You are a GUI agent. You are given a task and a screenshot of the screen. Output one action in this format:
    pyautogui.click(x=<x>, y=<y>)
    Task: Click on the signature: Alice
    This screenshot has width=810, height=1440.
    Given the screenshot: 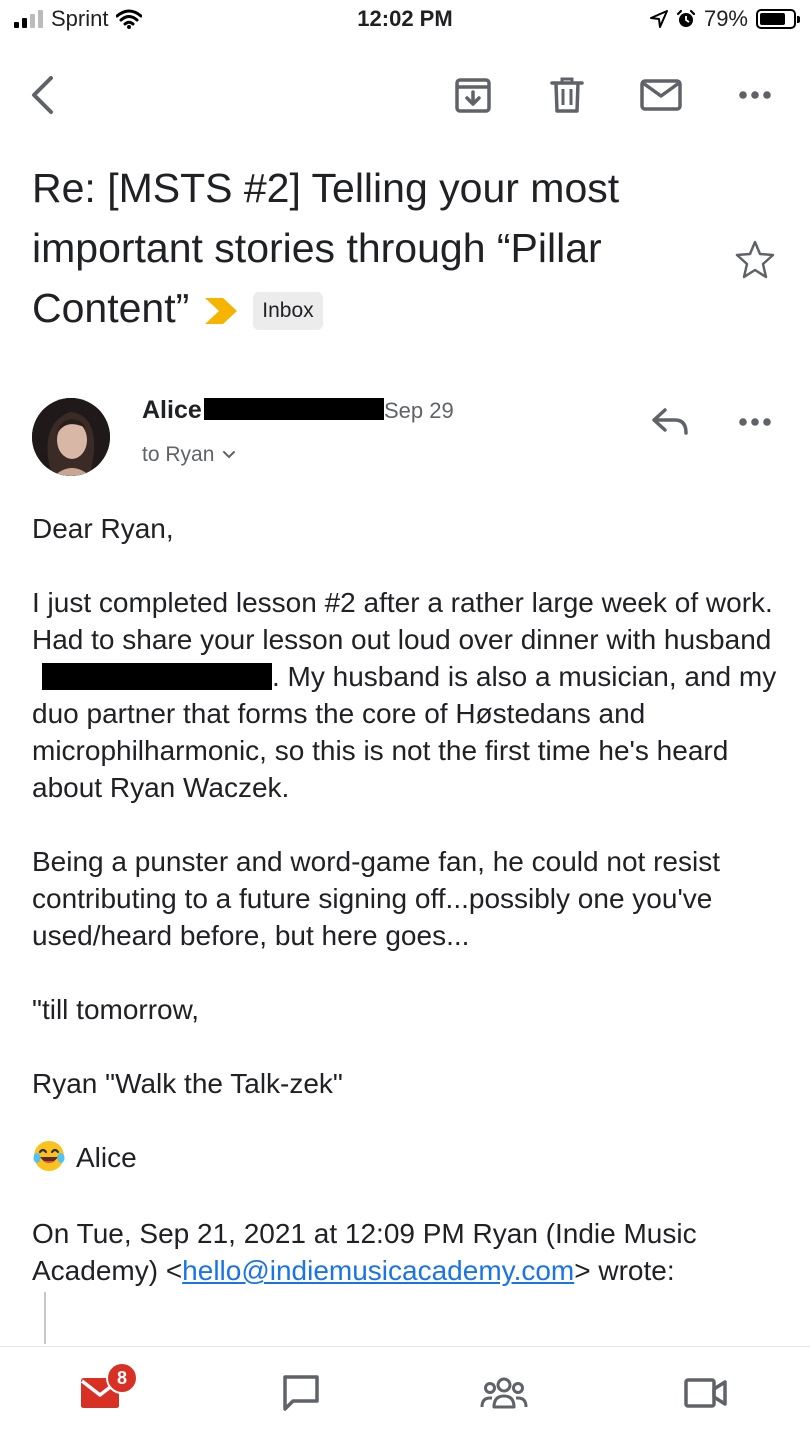 What is the action you would take?
    pyautogui.click(x=412, y=1157)
    